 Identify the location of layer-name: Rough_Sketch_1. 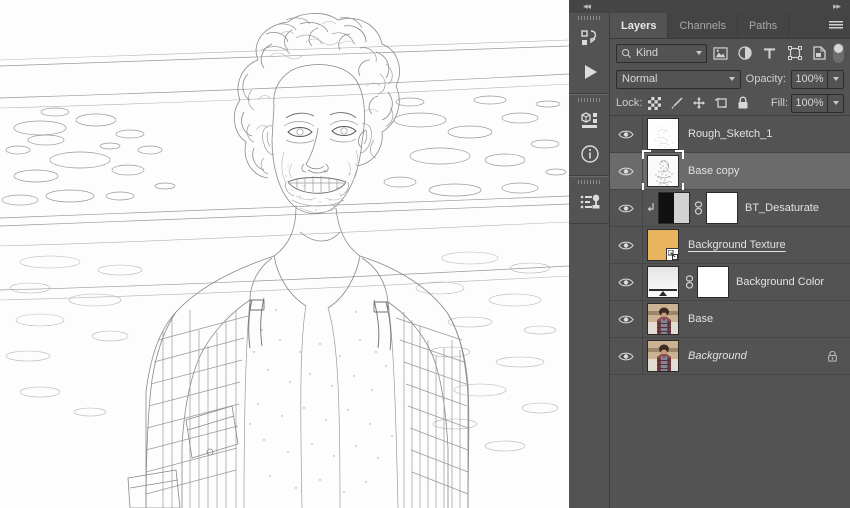
(730, 134).